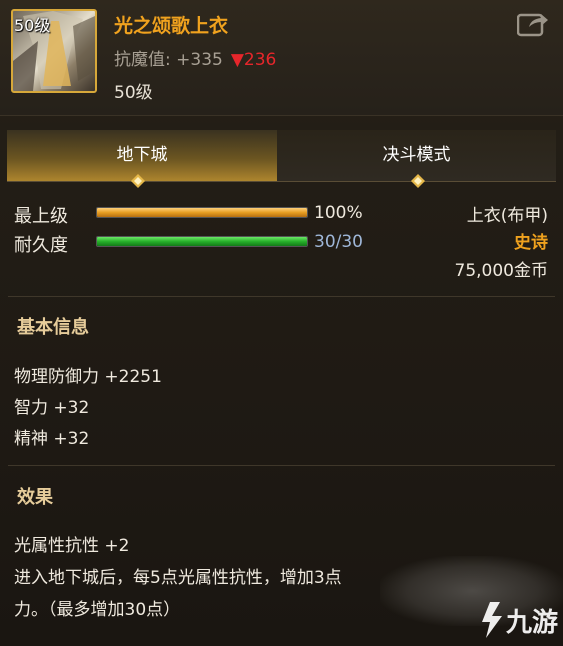 The height and width of the screenshot is (646, 563). I want to click on jiuyou-watermark-logo: 九游, so click(520, 620).